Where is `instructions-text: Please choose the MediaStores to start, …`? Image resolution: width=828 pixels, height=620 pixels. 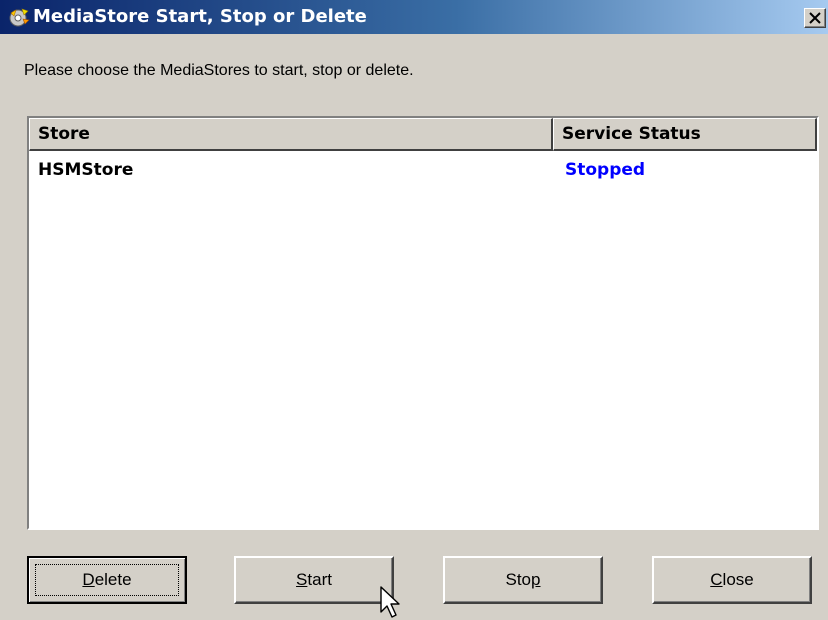 instructions-text: Please choose the MediaStores to start, … is located at coordinates (219, 70).